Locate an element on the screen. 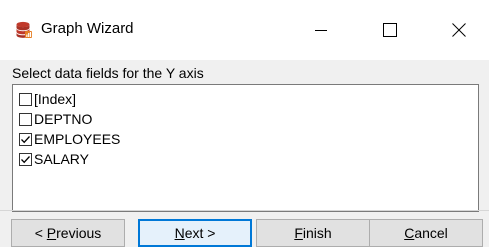 The height and width of the screenshot is (247, 489). field-label: DEPTNO is located at coordinates (63, 119).